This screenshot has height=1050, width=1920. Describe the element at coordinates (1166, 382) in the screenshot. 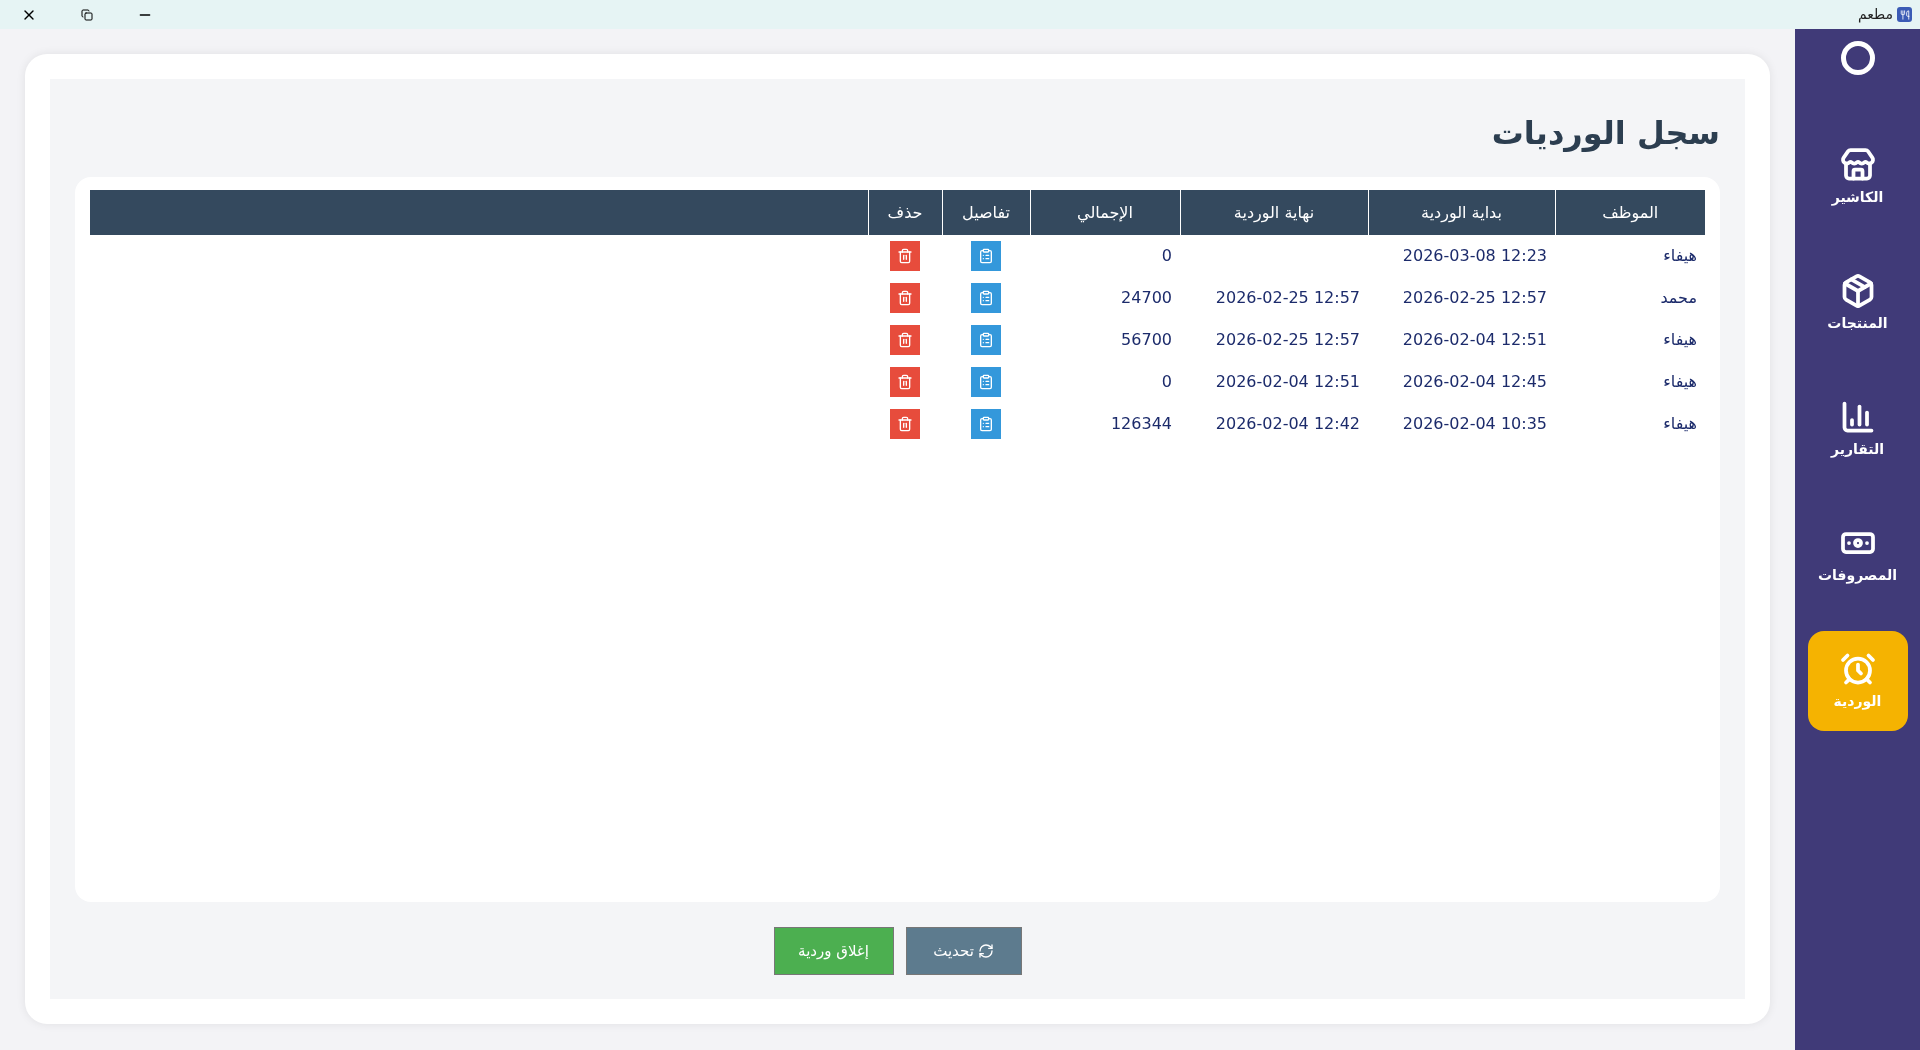

I see `table-cell-text: 0` at that location.